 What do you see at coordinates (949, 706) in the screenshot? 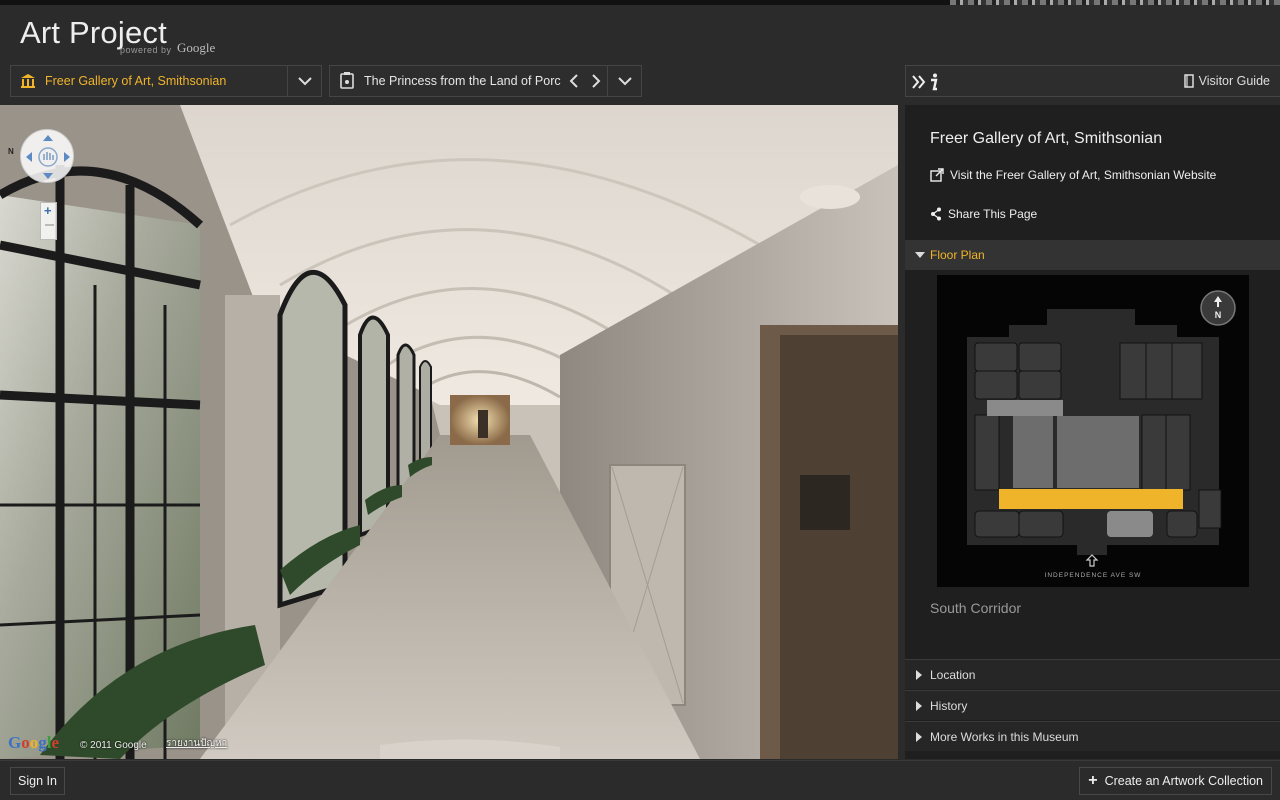
I see `history-label: History` at bounding box center [949, 706].